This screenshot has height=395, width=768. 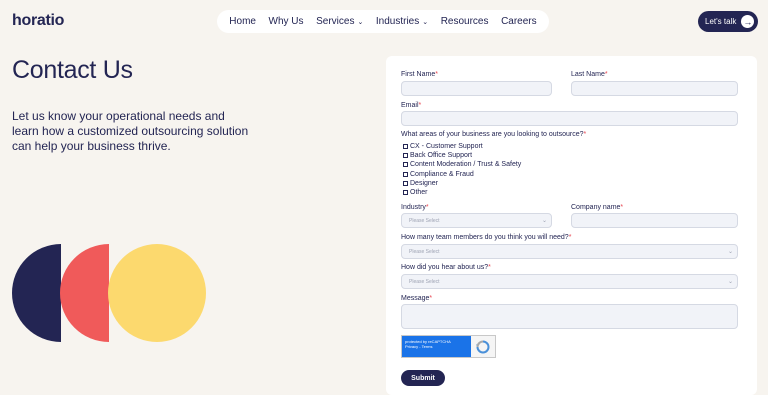 What do you see at coordinates (476, 220) in the screenshot?
I see `industry-select: Please Select ⌄` at bounding box center [476, 220].